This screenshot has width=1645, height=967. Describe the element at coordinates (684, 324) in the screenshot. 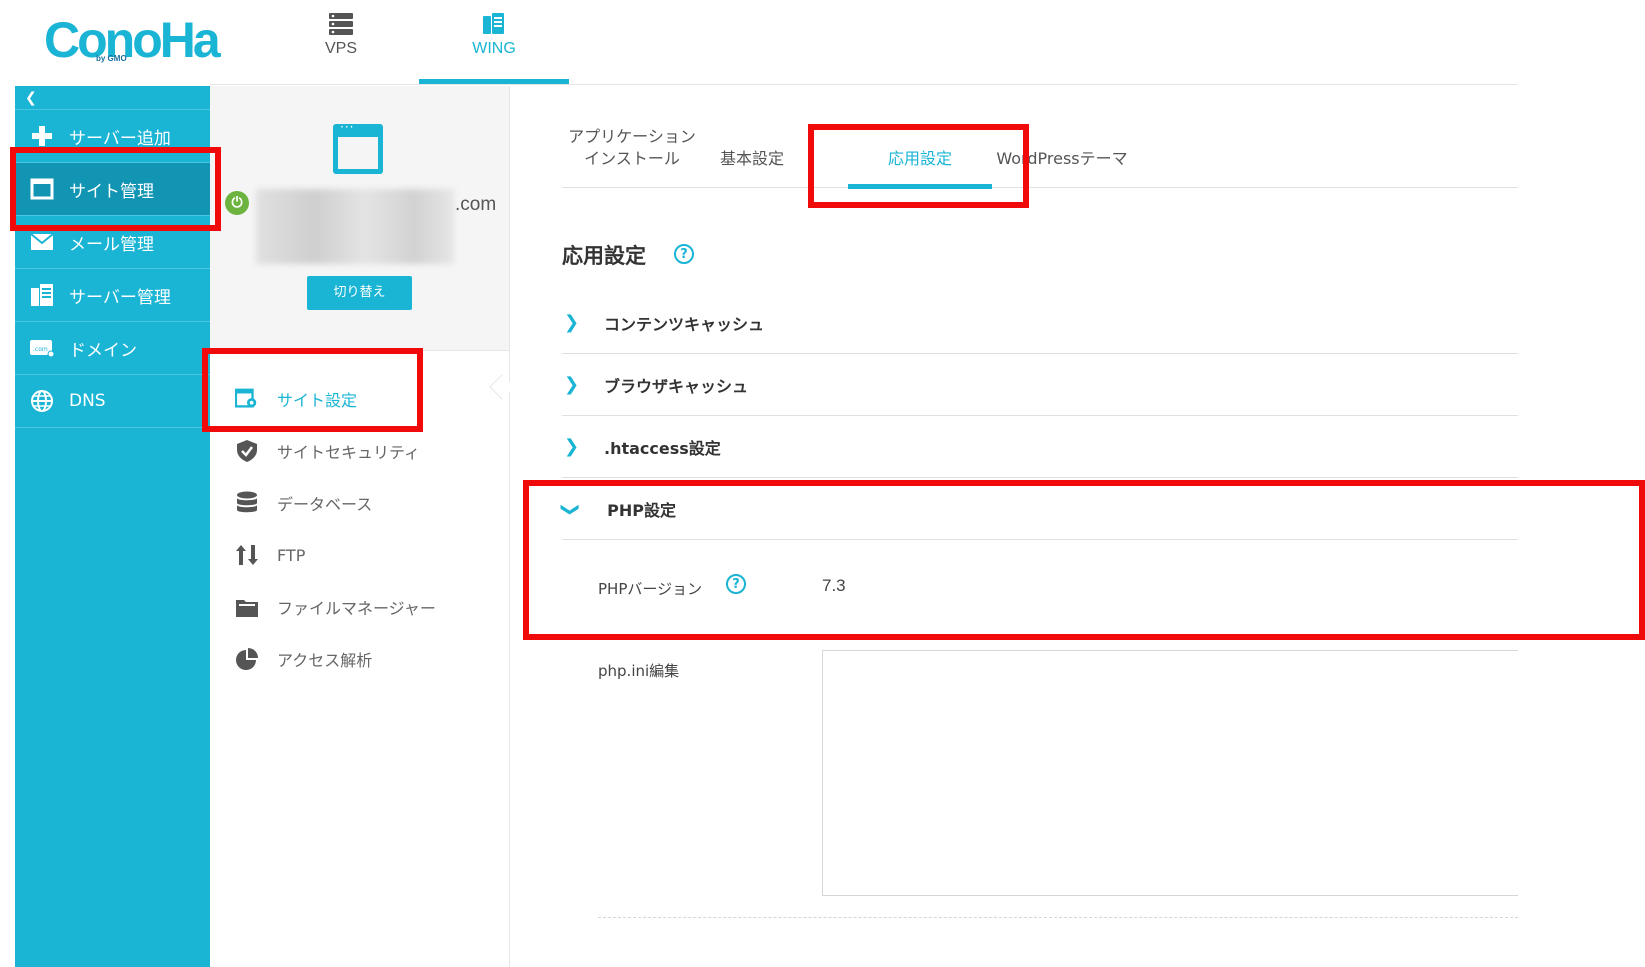

I see `accordion-label: コンテンツキャッシュ` at that location.